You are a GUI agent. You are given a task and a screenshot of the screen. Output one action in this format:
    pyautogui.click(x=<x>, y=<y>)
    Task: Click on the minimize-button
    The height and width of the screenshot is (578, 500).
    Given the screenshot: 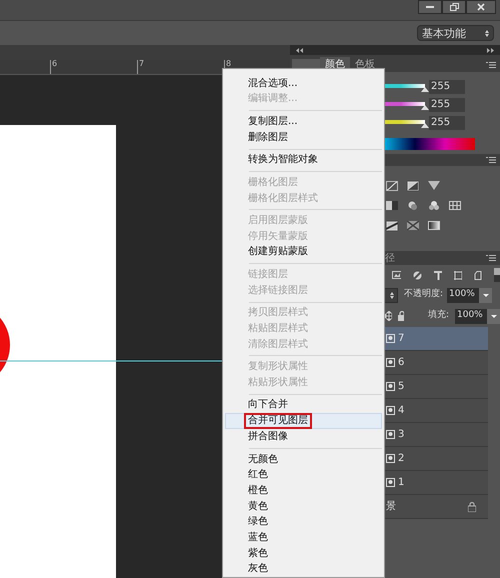 What is the action you would take?
    pyautogui.click(x=430, y=7)
    